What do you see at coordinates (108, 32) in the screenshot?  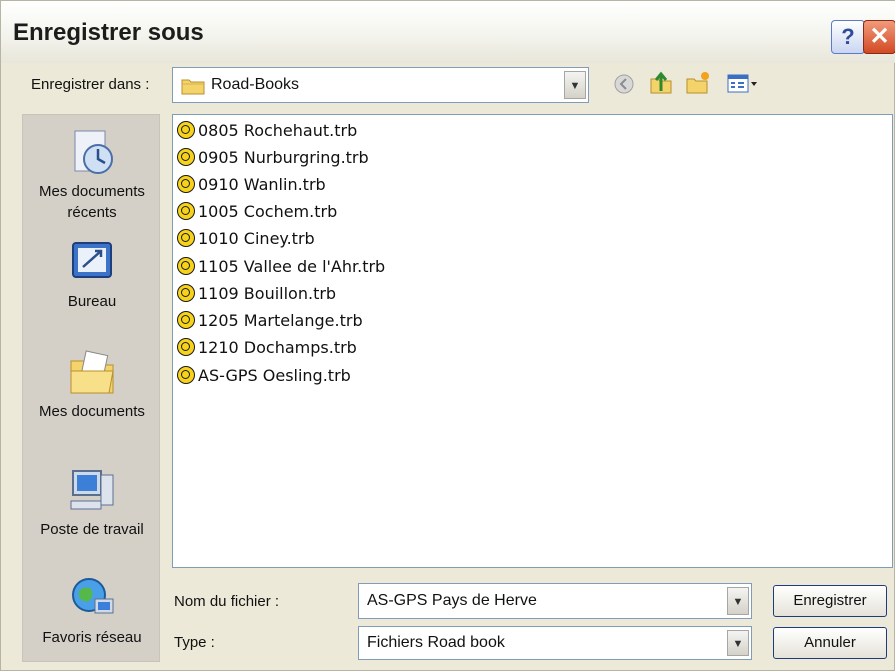 I see `dialog-title: Enregistrer sous` at bounding box center [108, 32].